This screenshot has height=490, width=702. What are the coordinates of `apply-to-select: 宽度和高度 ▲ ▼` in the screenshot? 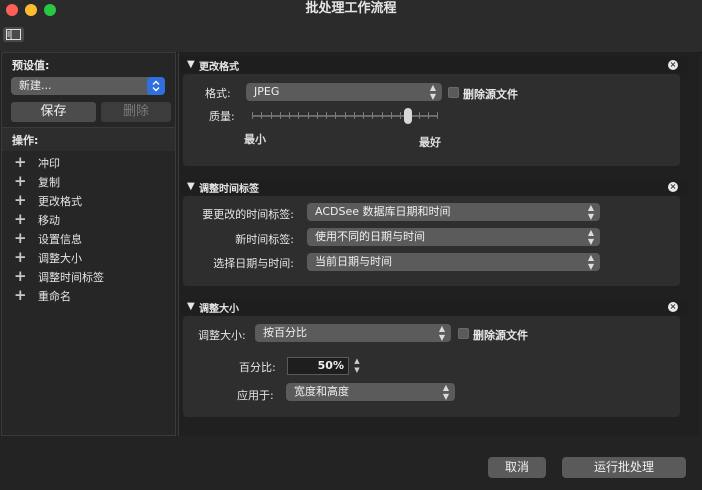 It's located at (370, 392).